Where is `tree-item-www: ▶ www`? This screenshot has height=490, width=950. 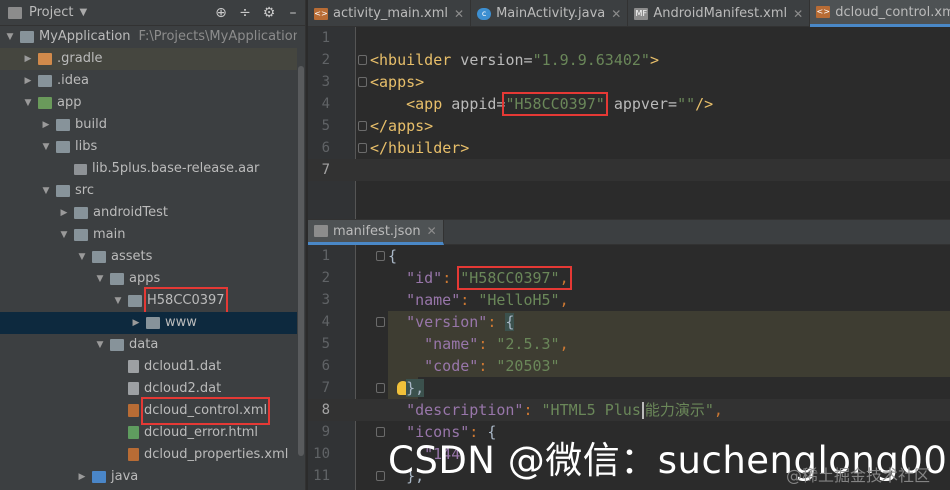 tree-item-www: ▶ www is located at coordinates (148, 323).